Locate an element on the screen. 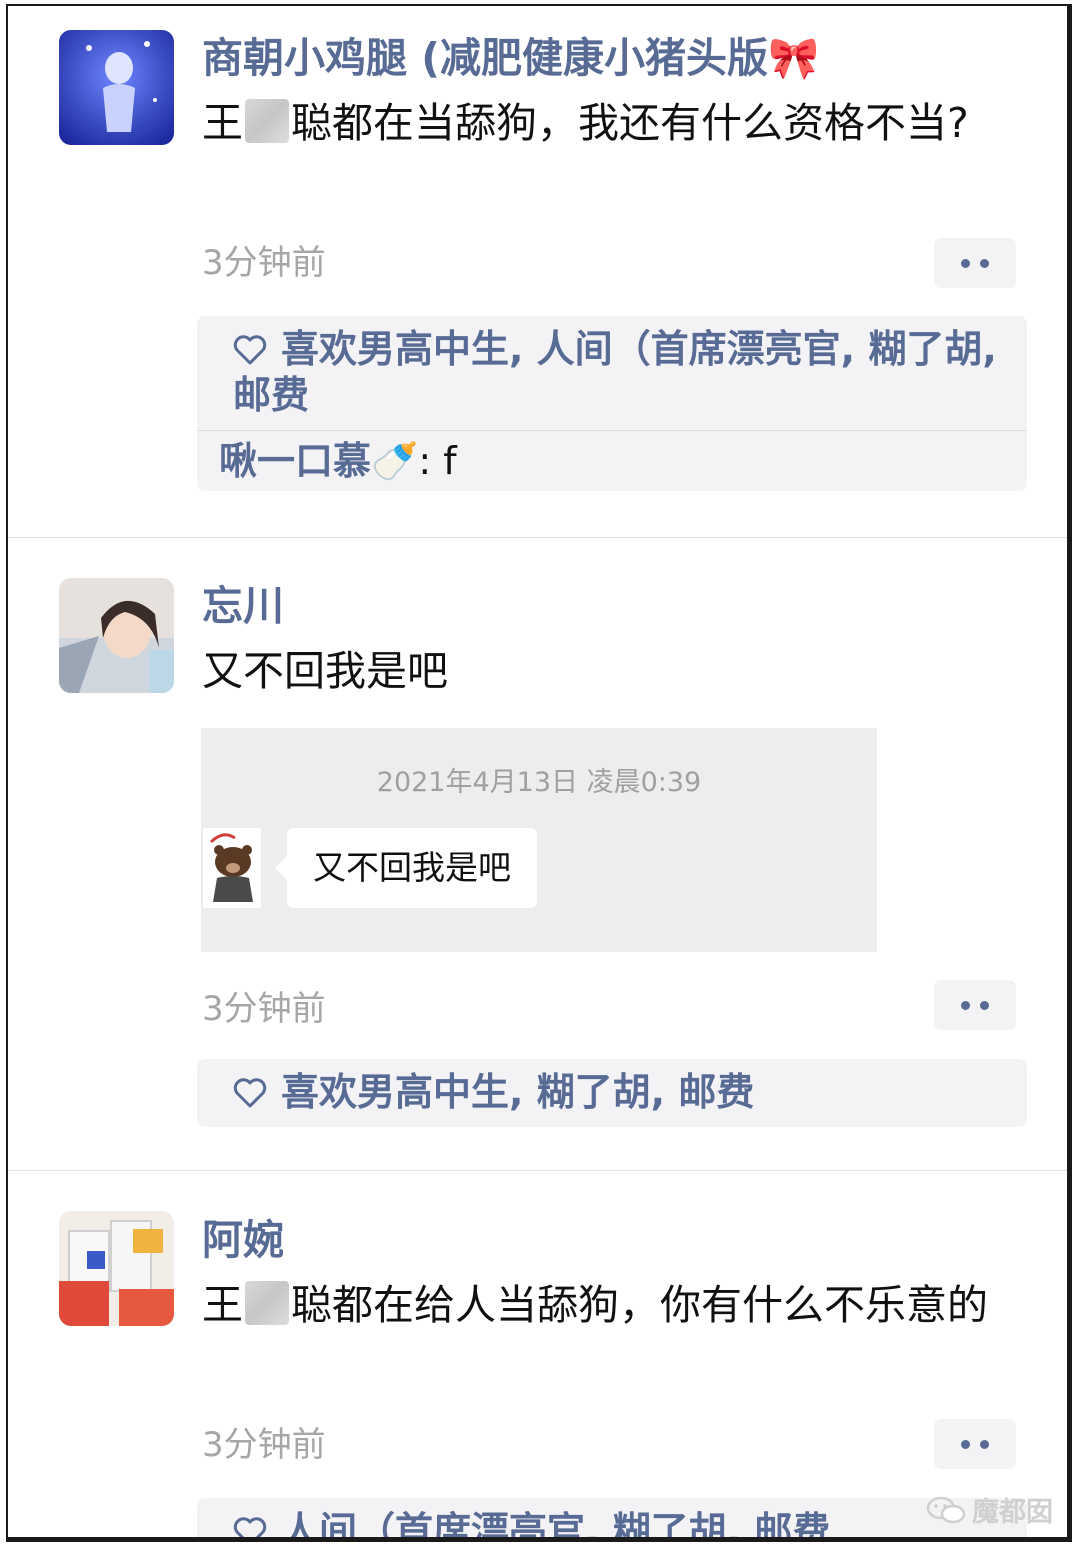 The width and height of the screenshot is (1080, 1549). interaction-panel: 喜欢男高中生, 糊了胡, 邮费 is located at coordinates (612, 1093).